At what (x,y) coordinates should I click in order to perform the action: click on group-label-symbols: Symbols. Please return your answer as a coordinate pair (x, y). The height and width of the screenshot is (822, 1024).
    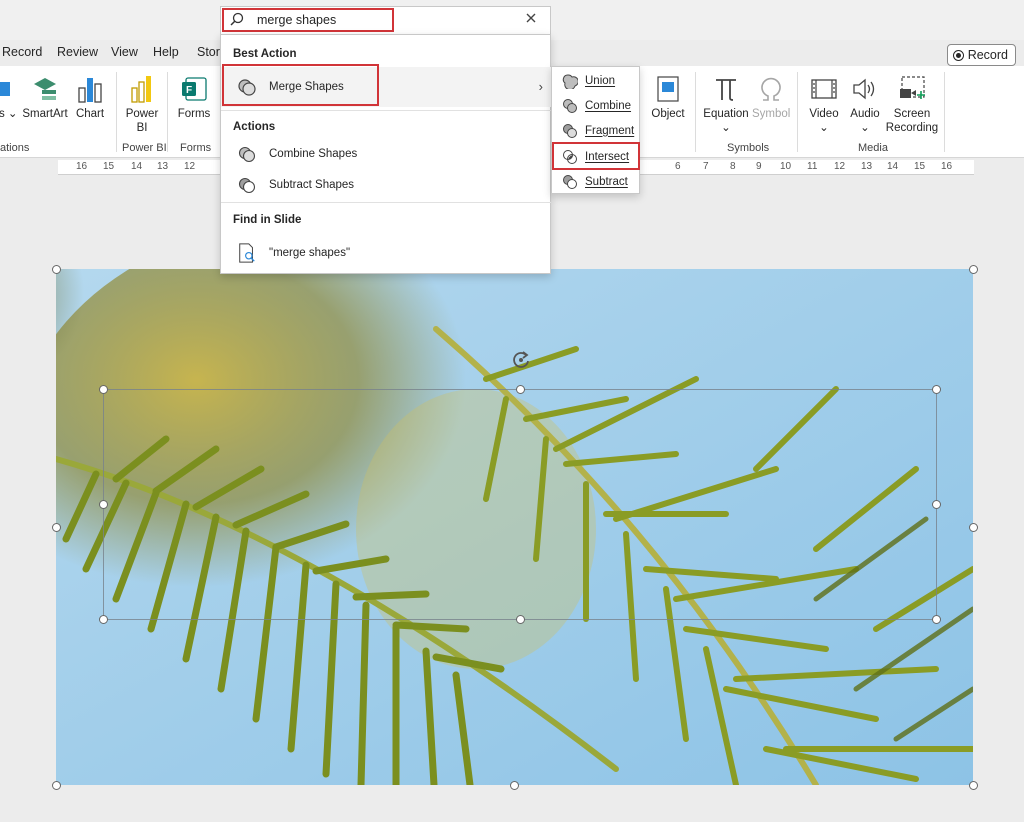
    Looking at the image, I should click on (748, 148).